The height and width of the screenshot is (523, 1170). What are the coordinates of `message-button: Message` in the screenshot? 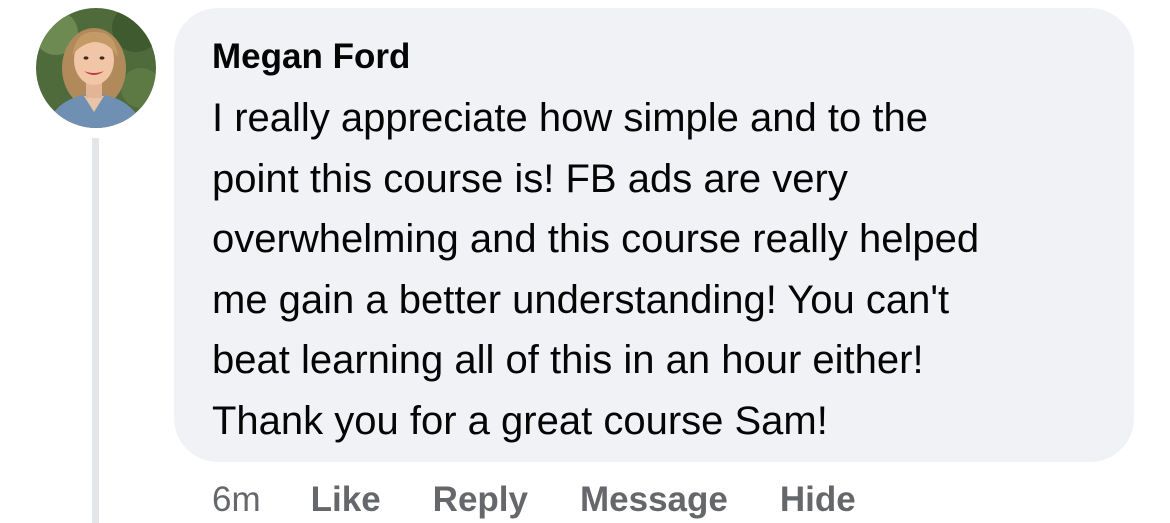 It's located at (654, 500).